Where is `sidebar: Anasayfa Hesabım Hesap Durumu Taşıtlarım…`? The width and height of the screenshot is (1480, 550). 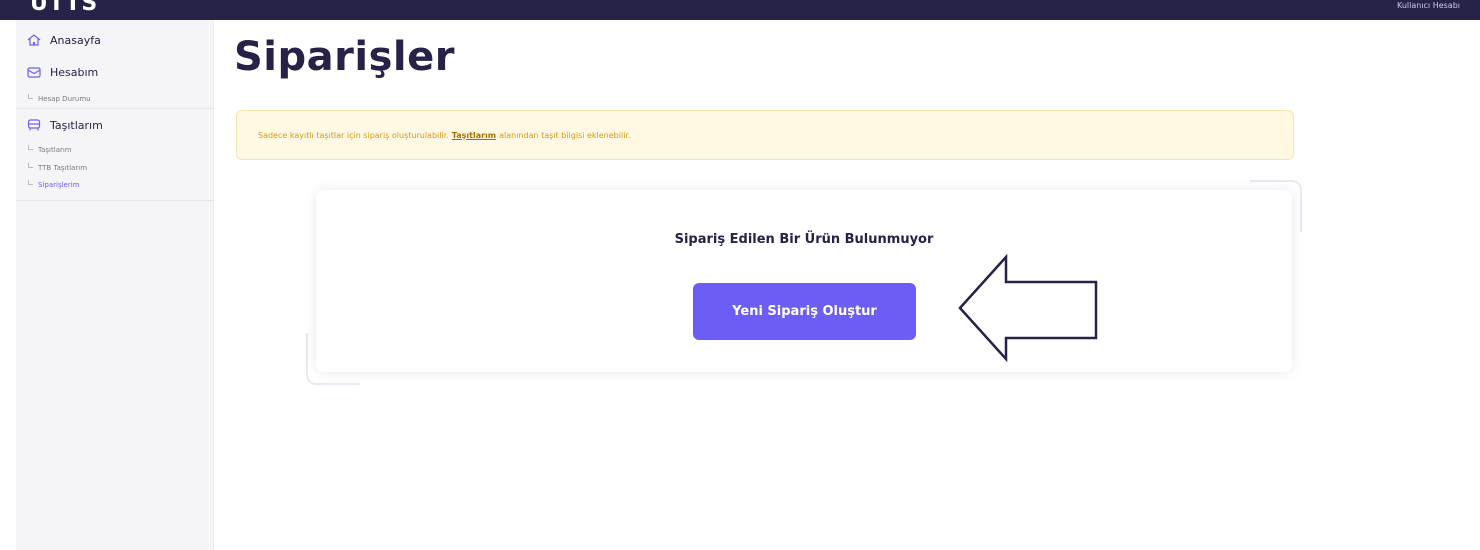
sidebar: Anasayfa Hesabım Hesap Durumu Taşıtlarım… is located at coordinates (115, 285).